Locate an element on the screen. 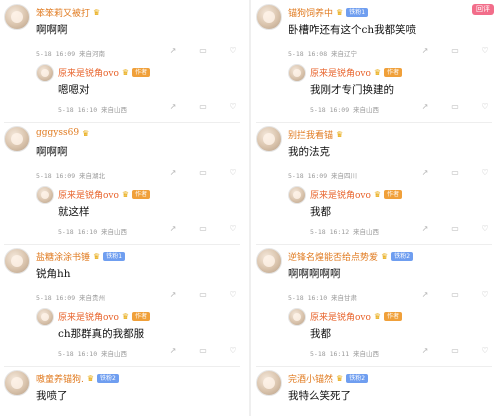 The width and height of the screenshot is (500, 416). comment-author-name: 完酒小锚然 is located at coordinates (310, 378).